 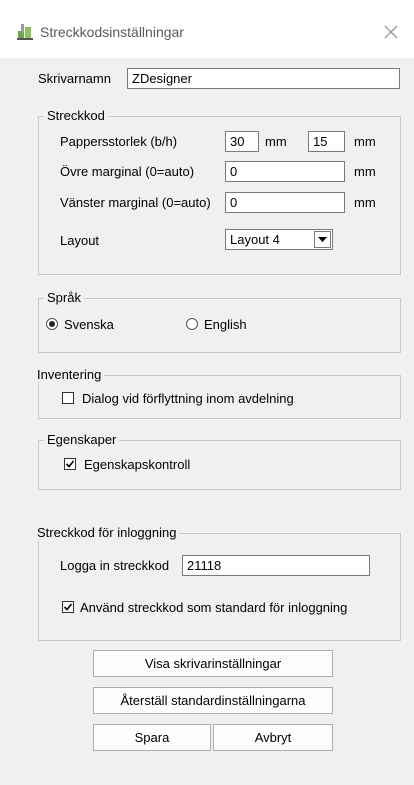 I want to click on paper-height-input, so click(x=326, y=141).